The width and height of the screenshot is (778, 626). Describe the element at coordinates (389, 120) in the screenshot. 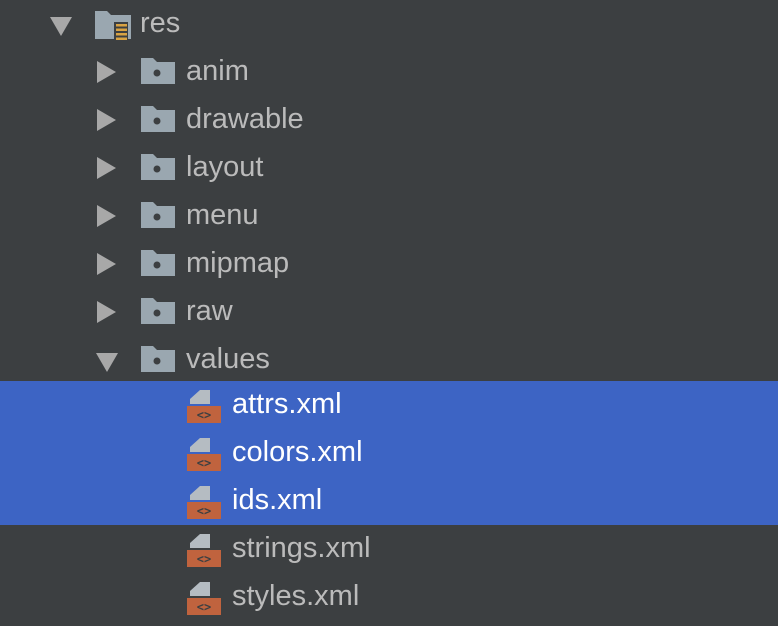

I see `tree-node-drawable: drawable` at that location.